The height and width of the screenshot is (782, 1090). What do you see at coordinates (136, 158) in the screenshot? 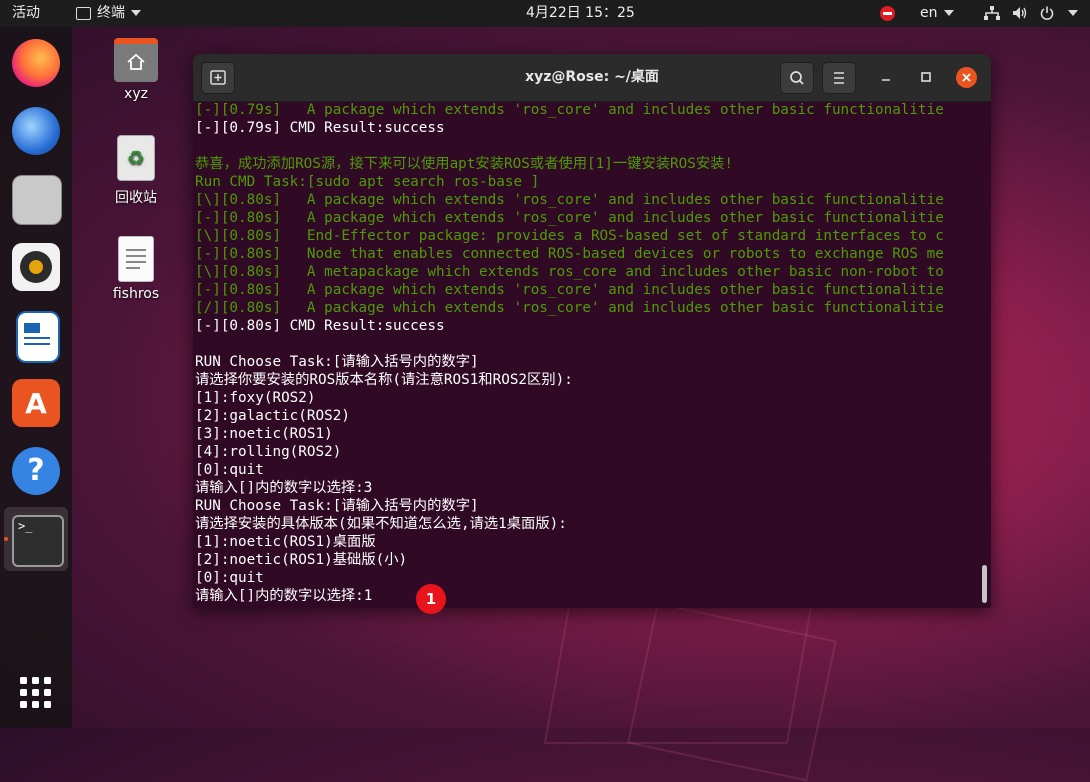
I see `trash-icon: ♻` at bounding box center [136, 158].